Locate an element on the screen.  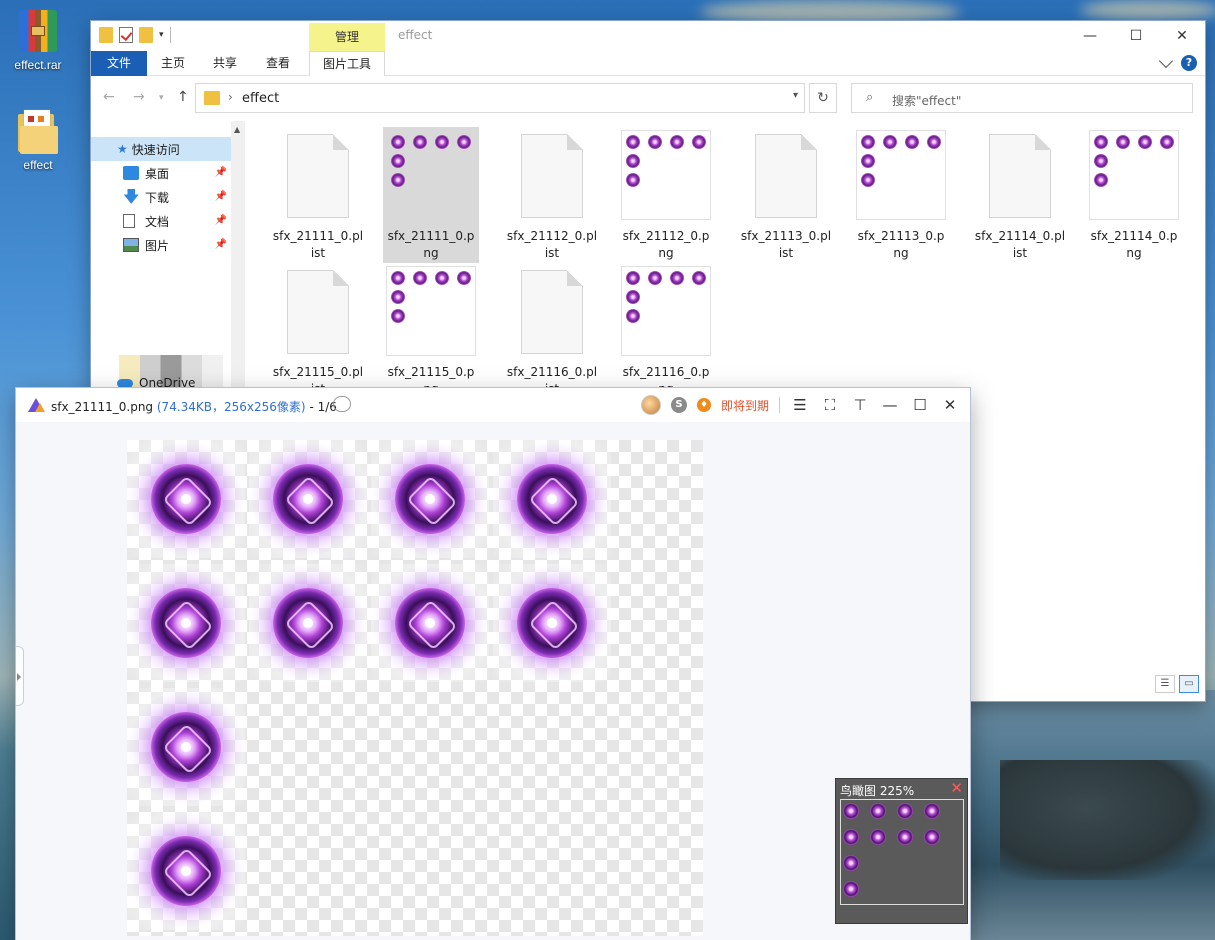
breadcrumb-effect: effect is located at coordinates (260, 98).